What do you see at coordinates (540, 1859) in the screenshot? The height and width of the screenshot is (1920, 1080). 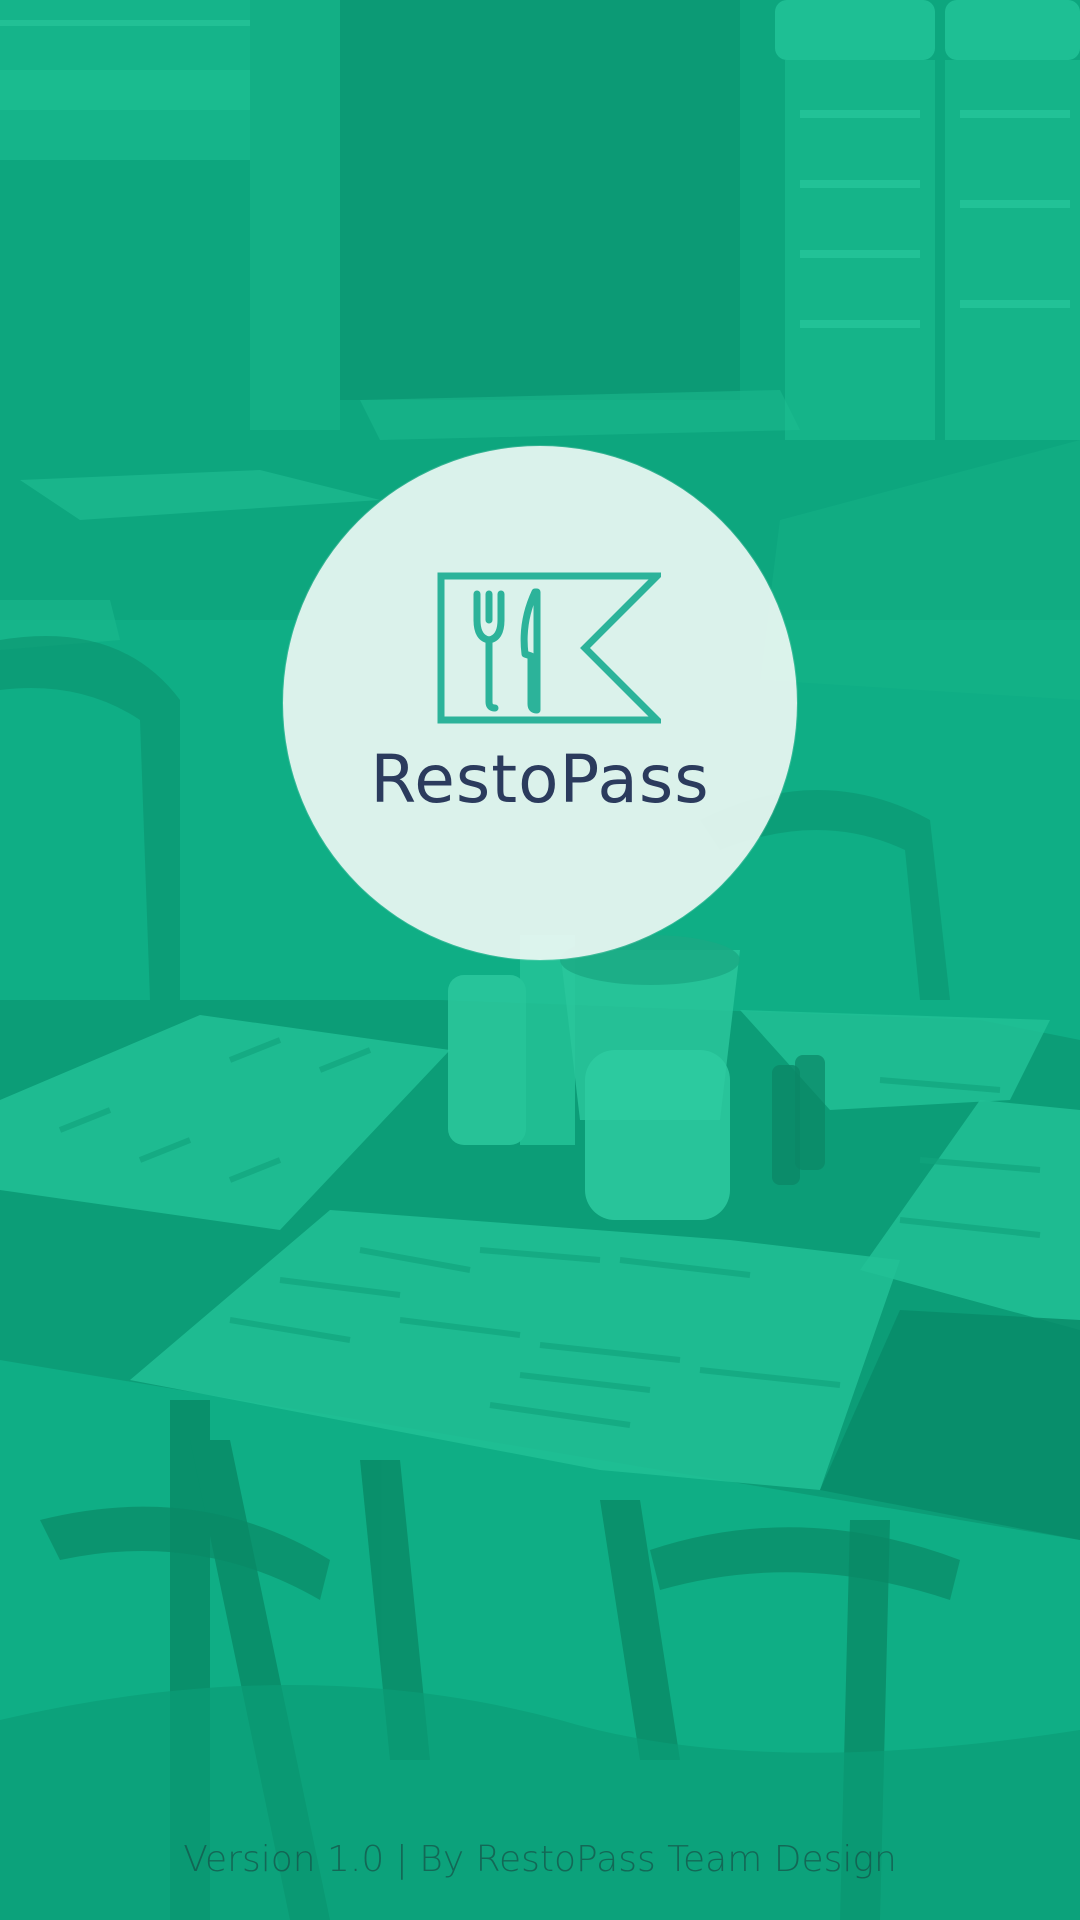 I see `version-footer: Version 1.0 | By RestoPass Team Design` at bounding box center [540, 1859].